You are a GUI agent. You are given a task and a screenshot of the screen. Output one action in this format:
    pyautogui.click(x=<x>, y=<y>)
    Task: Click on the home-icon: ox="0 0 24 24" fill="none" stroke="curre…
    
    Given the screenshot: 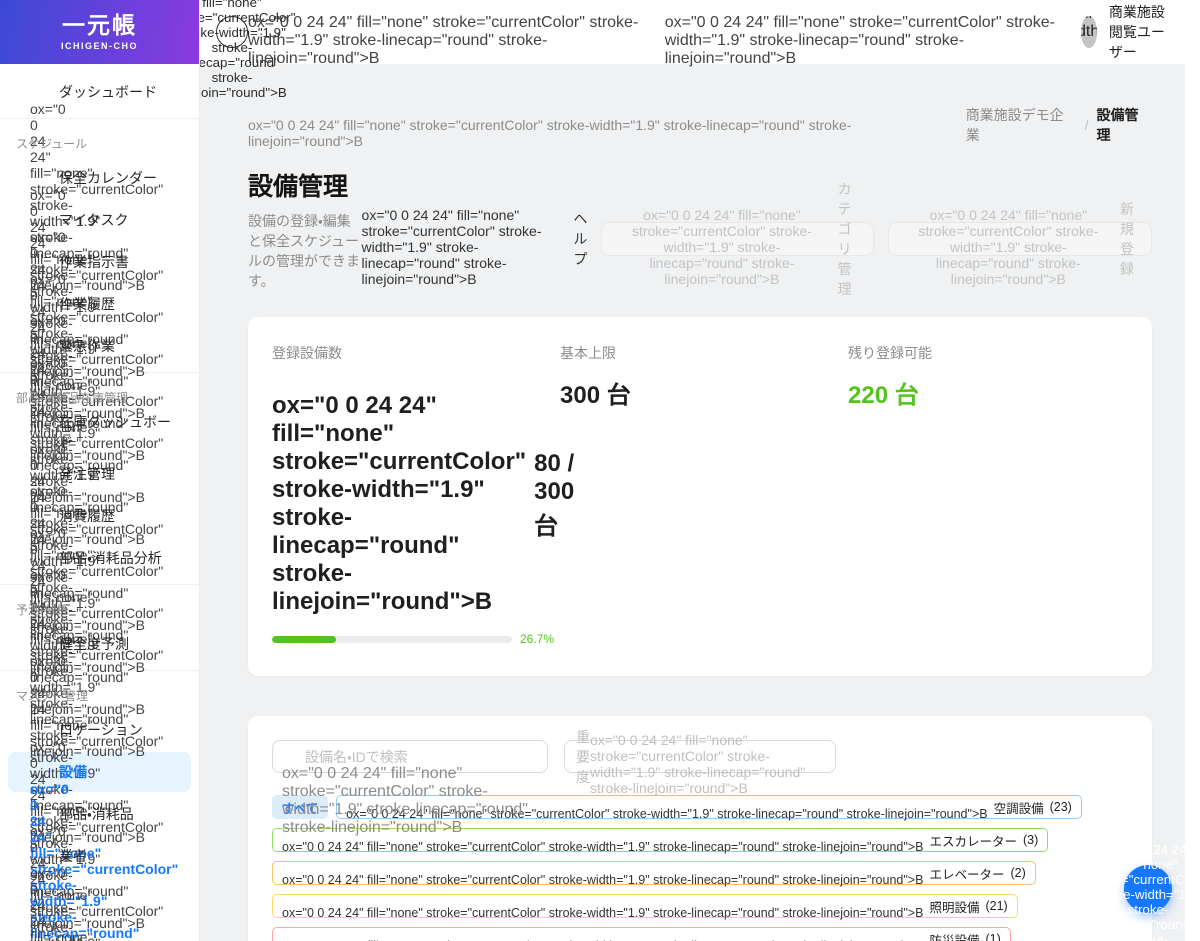 What is the action you would take?
    pyautogui.click(x=97, y=196)
    